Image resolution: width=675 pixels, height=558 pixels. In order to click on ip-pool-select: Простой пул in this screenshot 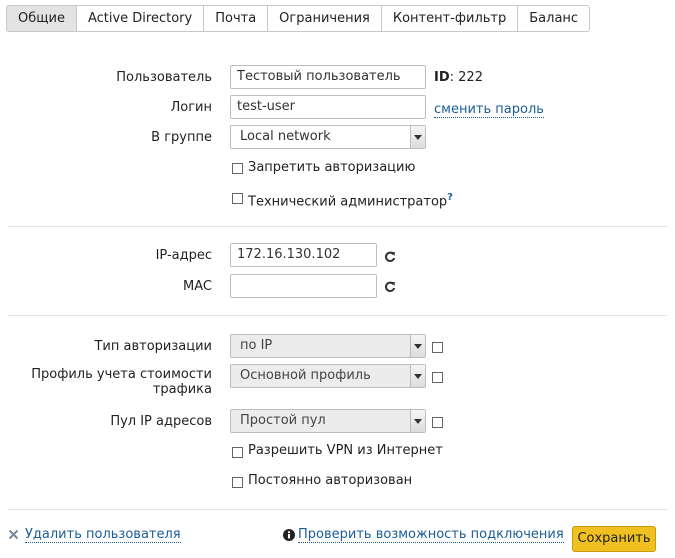, I will do `click(328, 421)`.